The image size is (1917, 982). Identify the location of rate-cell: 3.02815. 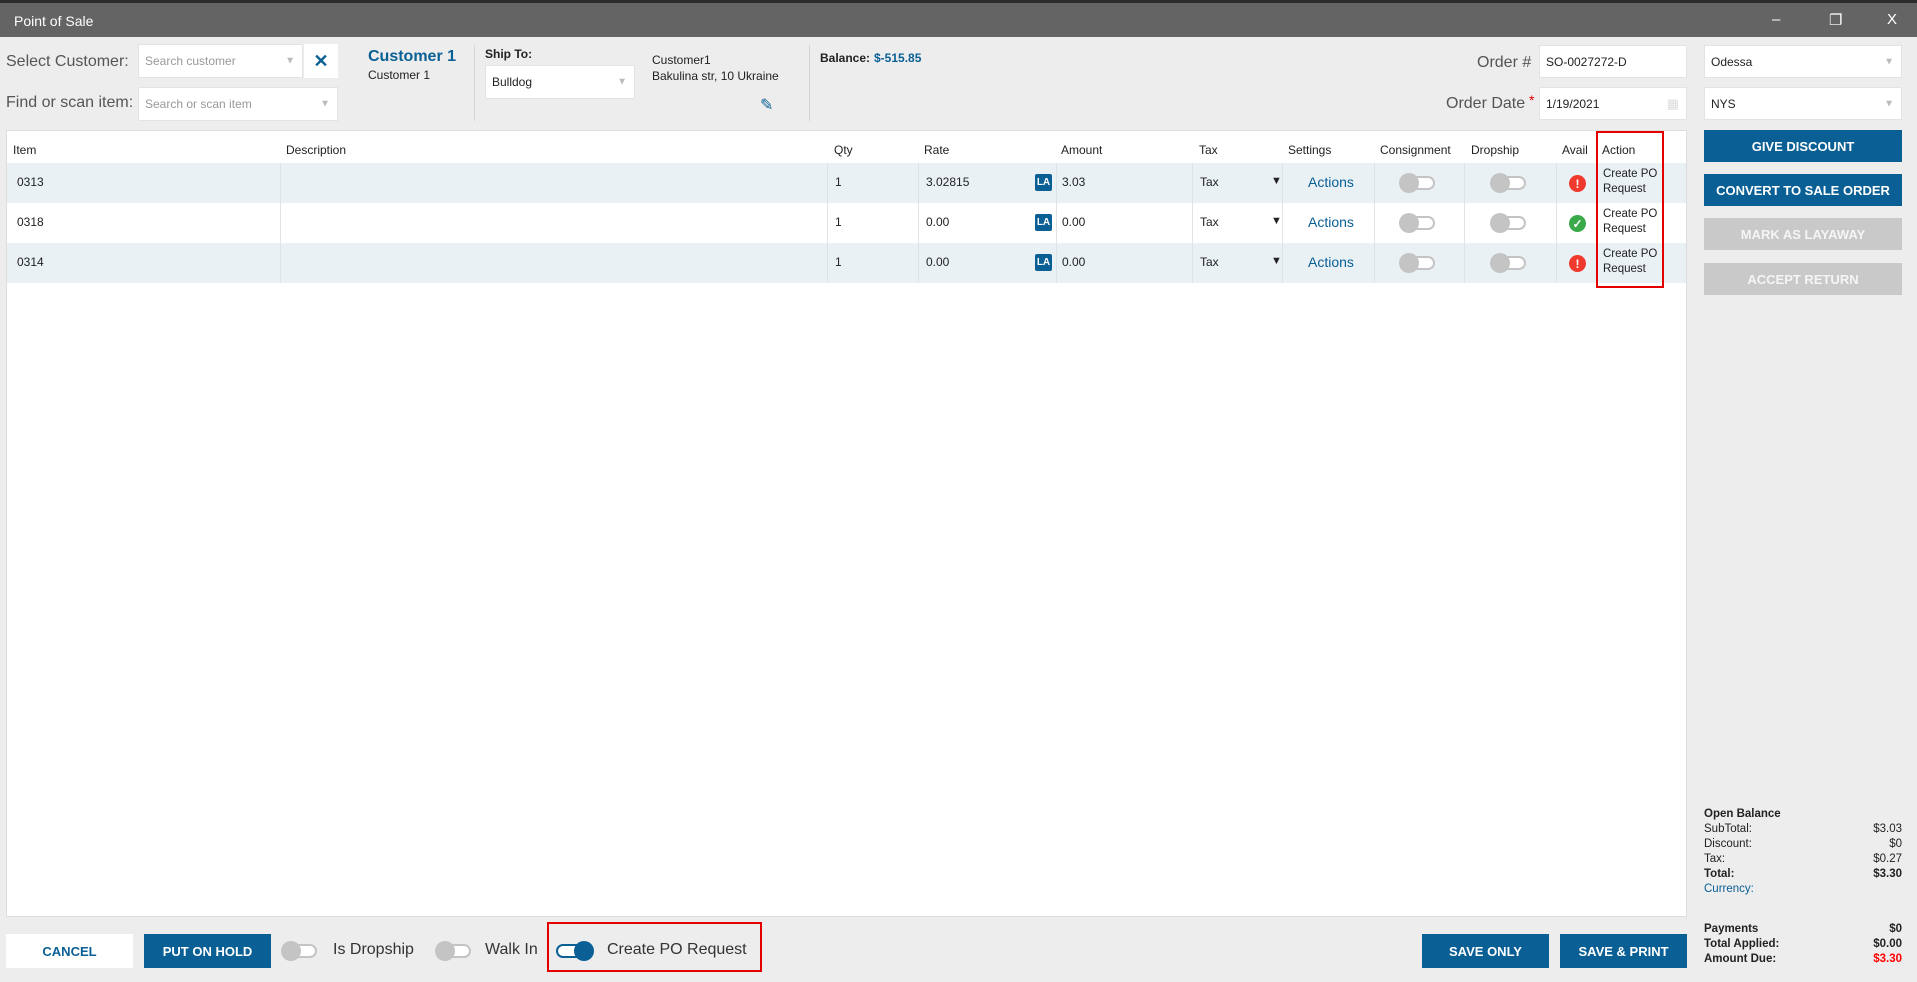
(947, 182).